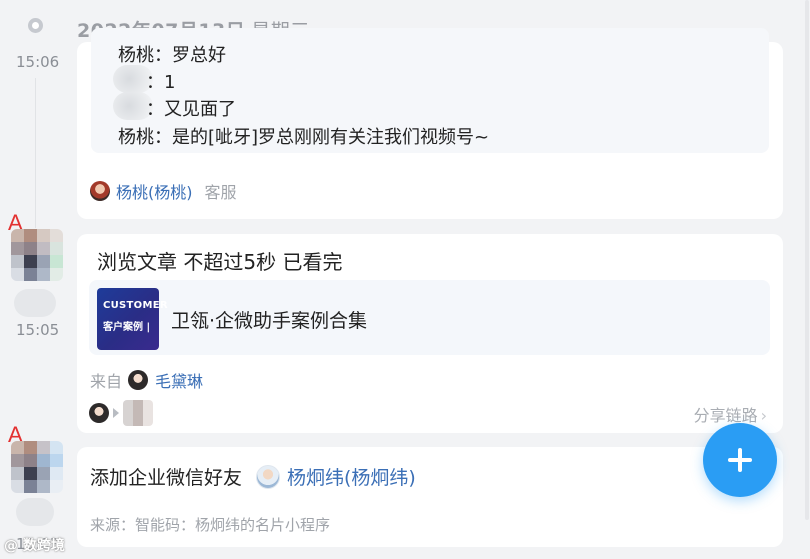 The image size is (810, 559). I want to click on scrollbar-thumb, so click(807, 260).